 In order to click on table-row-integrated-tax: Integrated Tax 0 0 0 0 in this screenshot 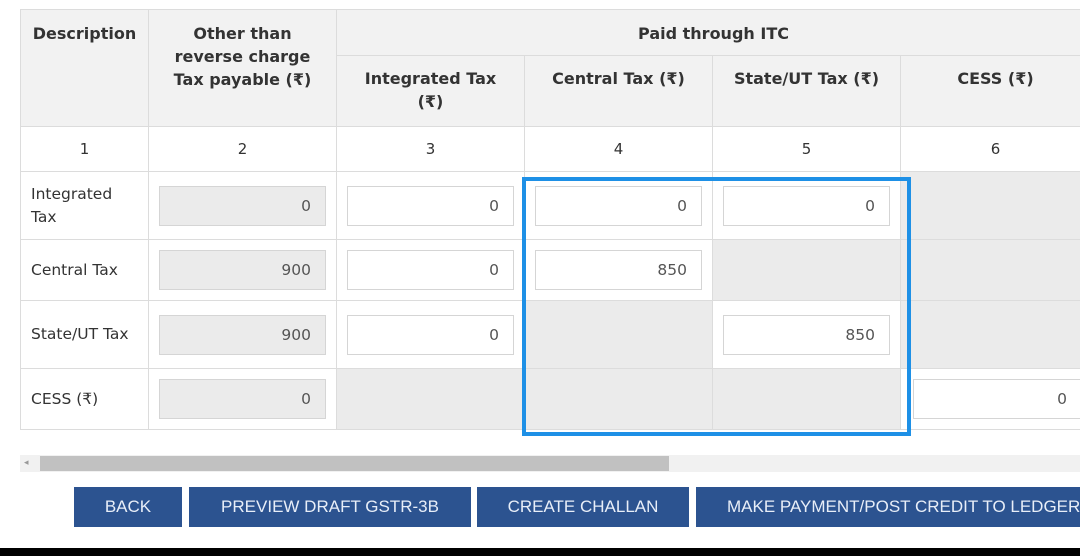, I will do `click(550, 205)`.